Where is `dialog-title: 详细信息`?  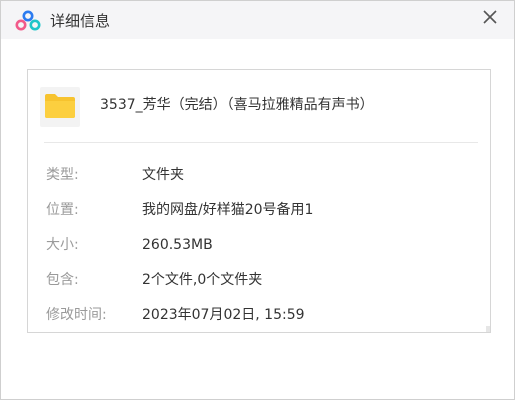
dialog-title: 详细信息 is located at coordinates (80, 21).